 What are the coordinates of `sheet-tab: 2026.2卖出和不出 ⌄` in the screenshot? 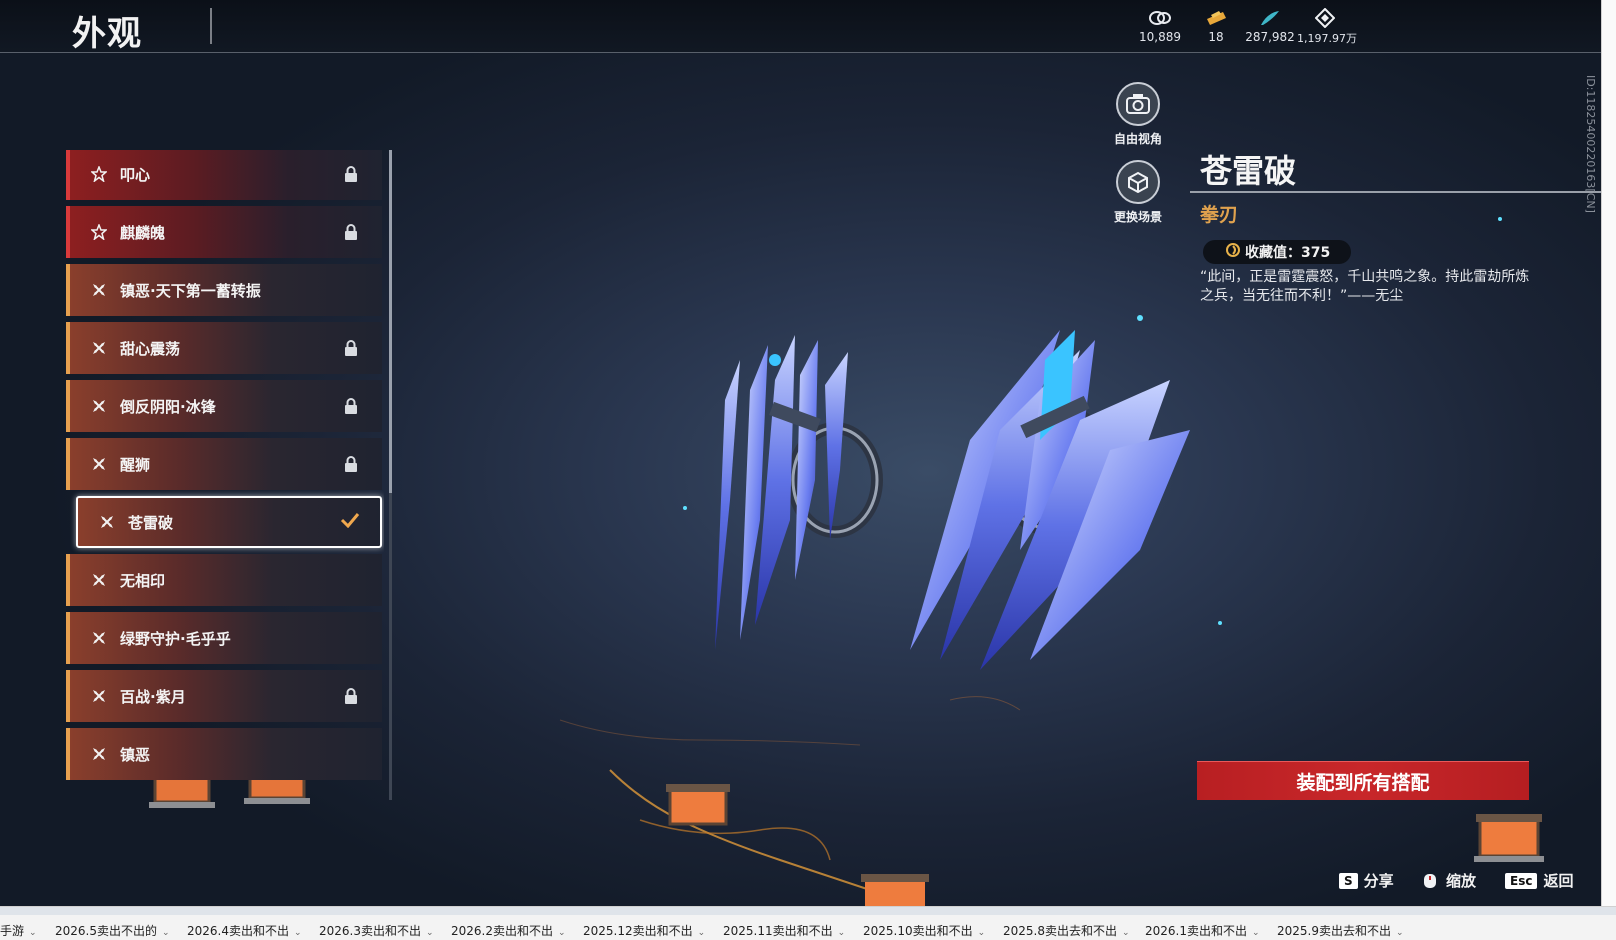 It's located at (508, 930).